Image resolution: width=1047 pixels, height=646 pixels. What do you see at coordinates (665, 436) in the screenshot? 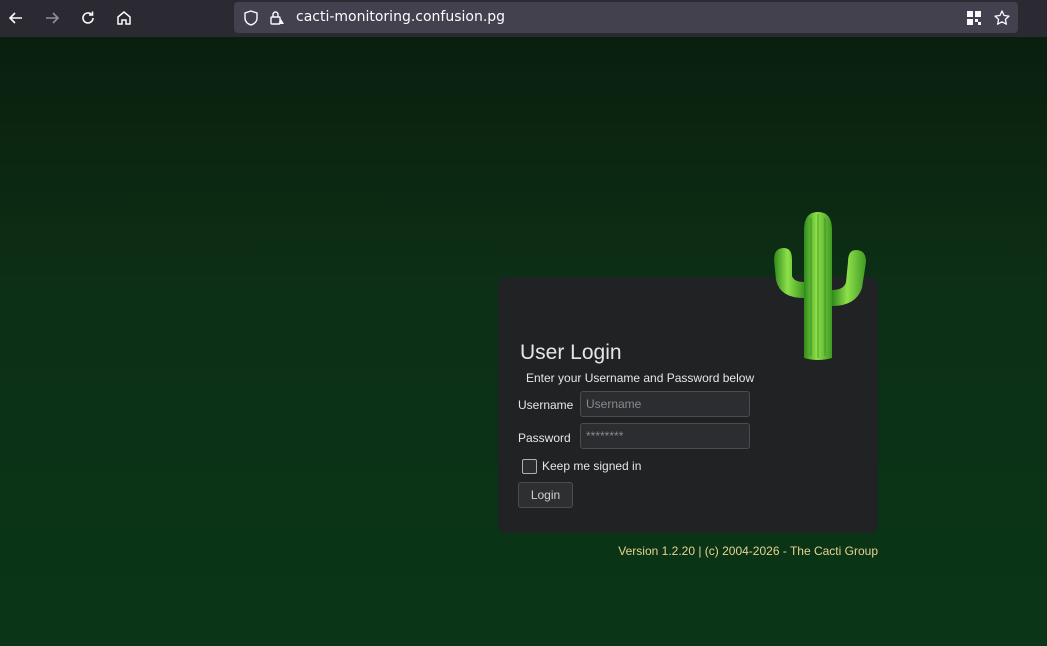
I see `password-input` at bounding box center [665, 436].